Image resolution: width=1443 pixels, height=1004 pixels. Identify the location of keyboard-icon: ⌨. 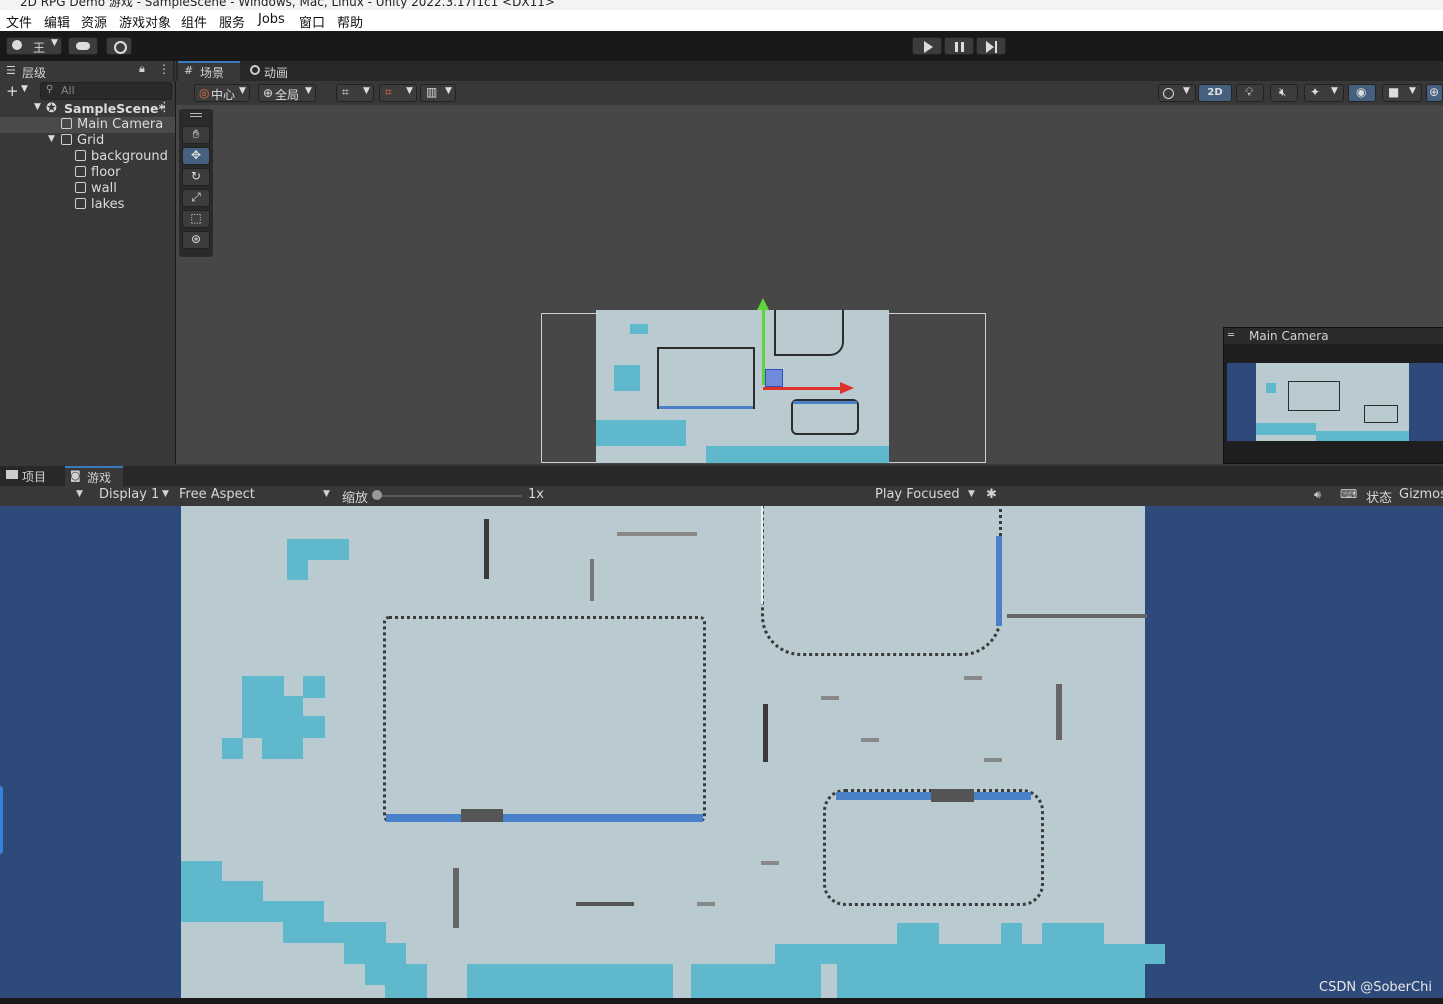
(1348, 494).